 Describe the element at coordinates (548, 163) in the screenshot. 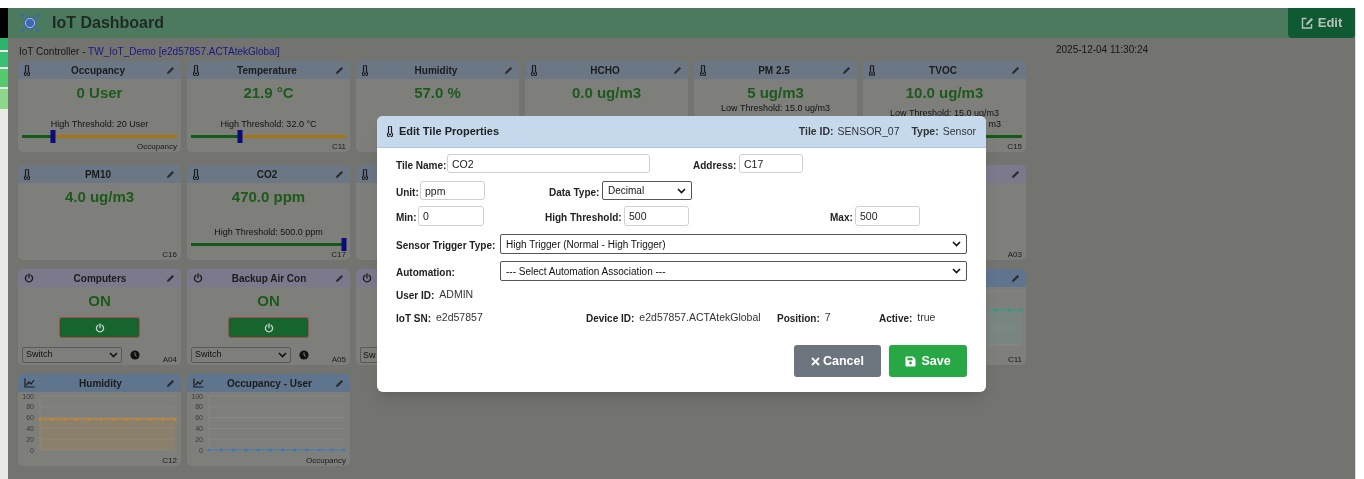

I see `input-field: CO2` at that location.